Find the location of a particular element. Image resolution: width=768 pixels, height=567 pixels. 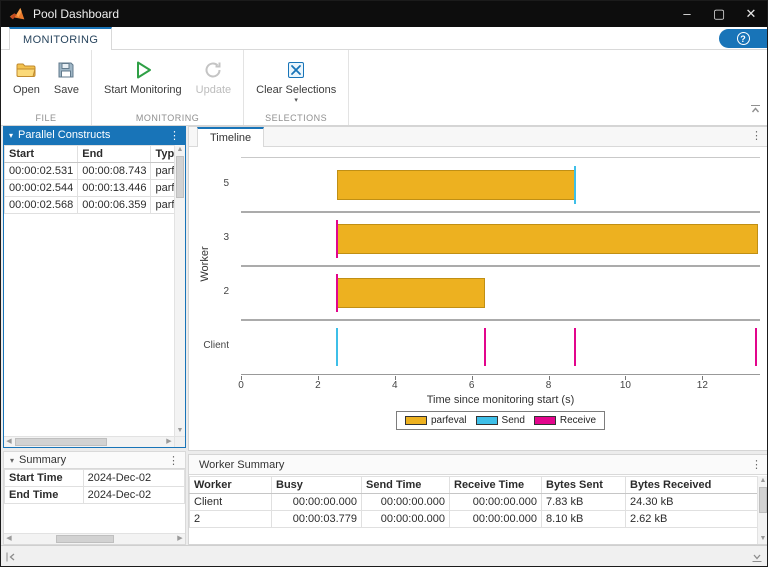

save-button-label: Save is located at coordinates (66, 90).